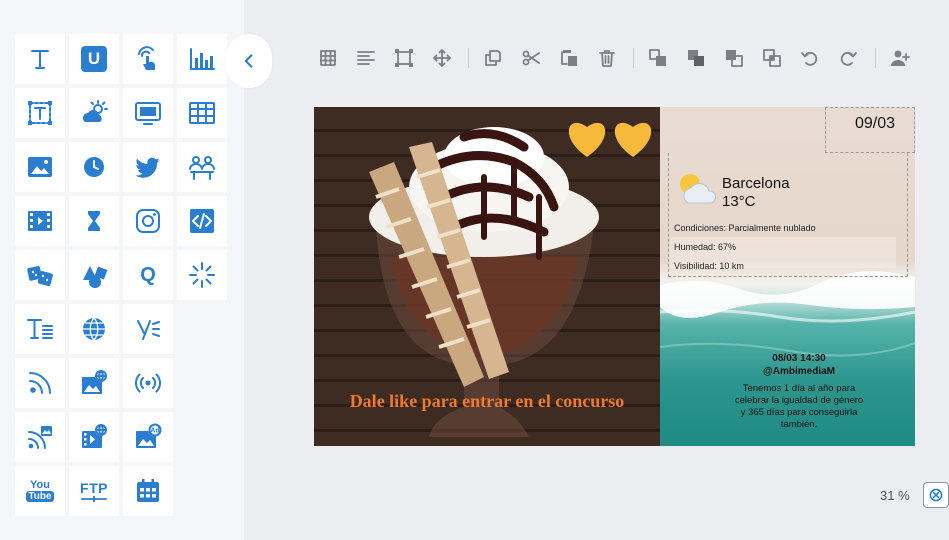 The image size is (949, 540). I want to click on dice-widget, so click(40, 275).